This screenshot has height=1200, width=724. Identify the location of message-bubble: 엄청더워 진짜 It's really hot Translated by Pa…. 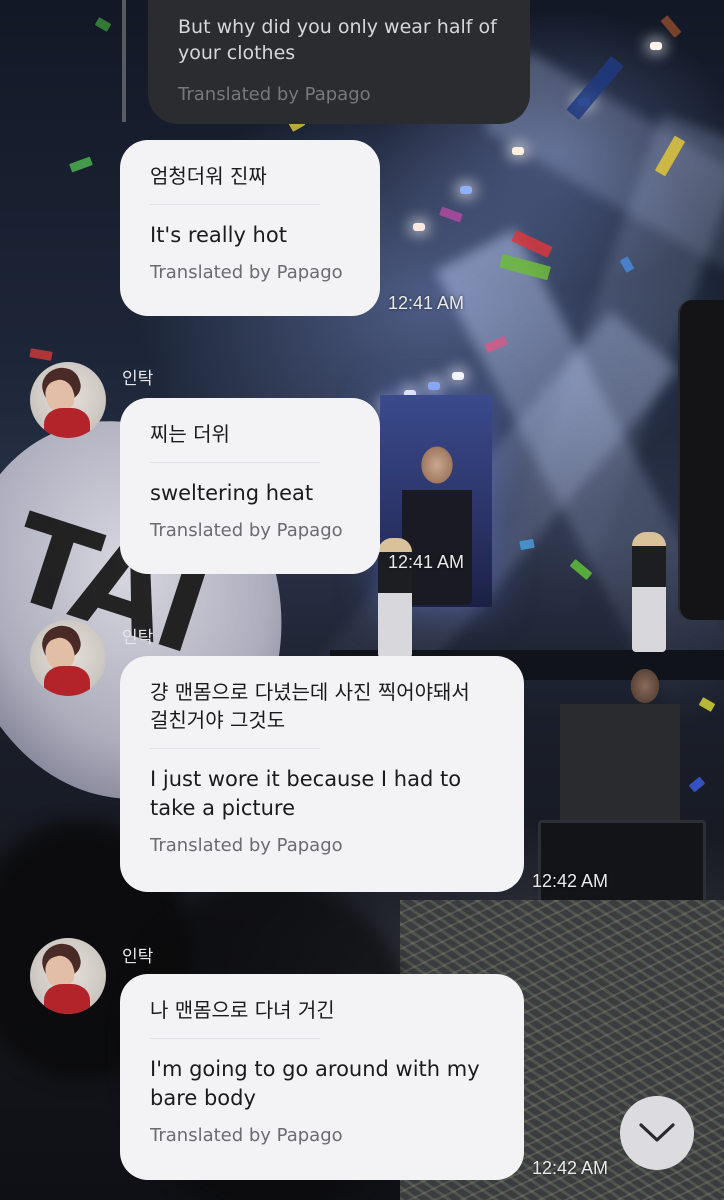
(250, 228).